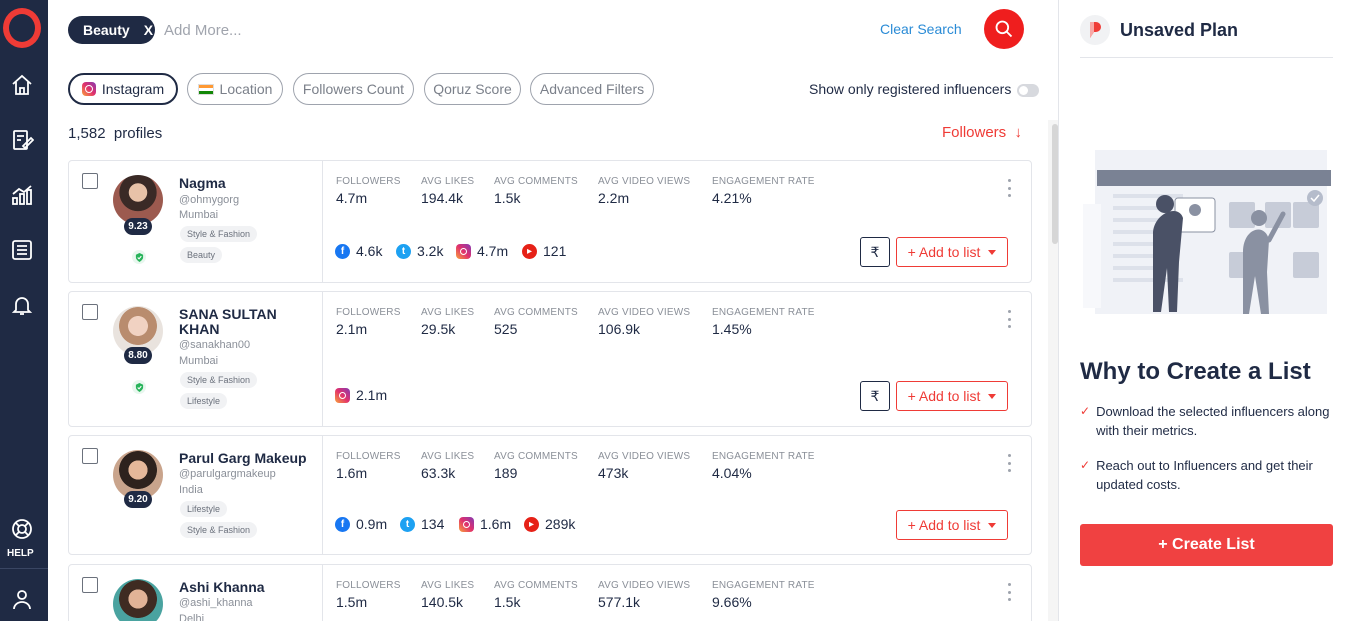 This screenshot has height=621, width=1359. What do you see at coordinates (352, 602) in the screenshot?
I see `metric-followers: 1.5m` at bounding box center [352, 602].